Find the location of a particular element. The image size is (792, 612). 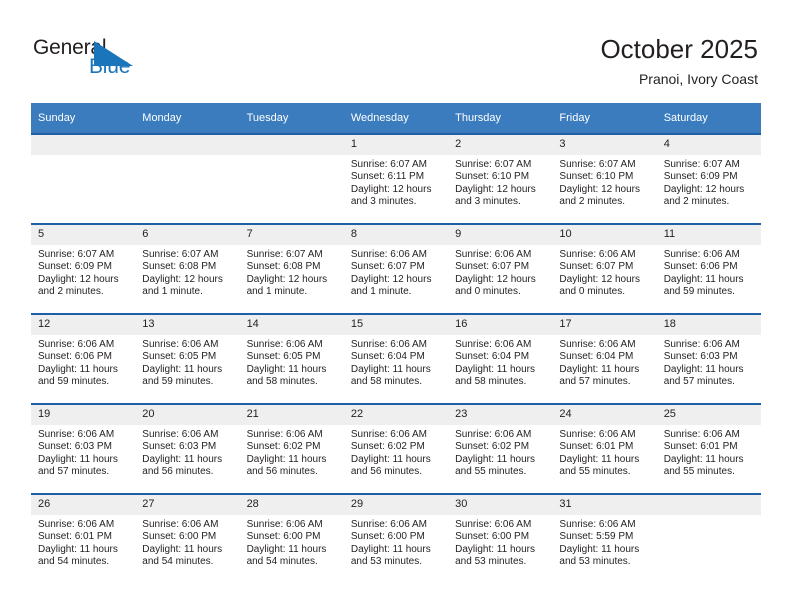

sunset-text: Sunset: 6:02 PM is located at coordinates (283, 447).